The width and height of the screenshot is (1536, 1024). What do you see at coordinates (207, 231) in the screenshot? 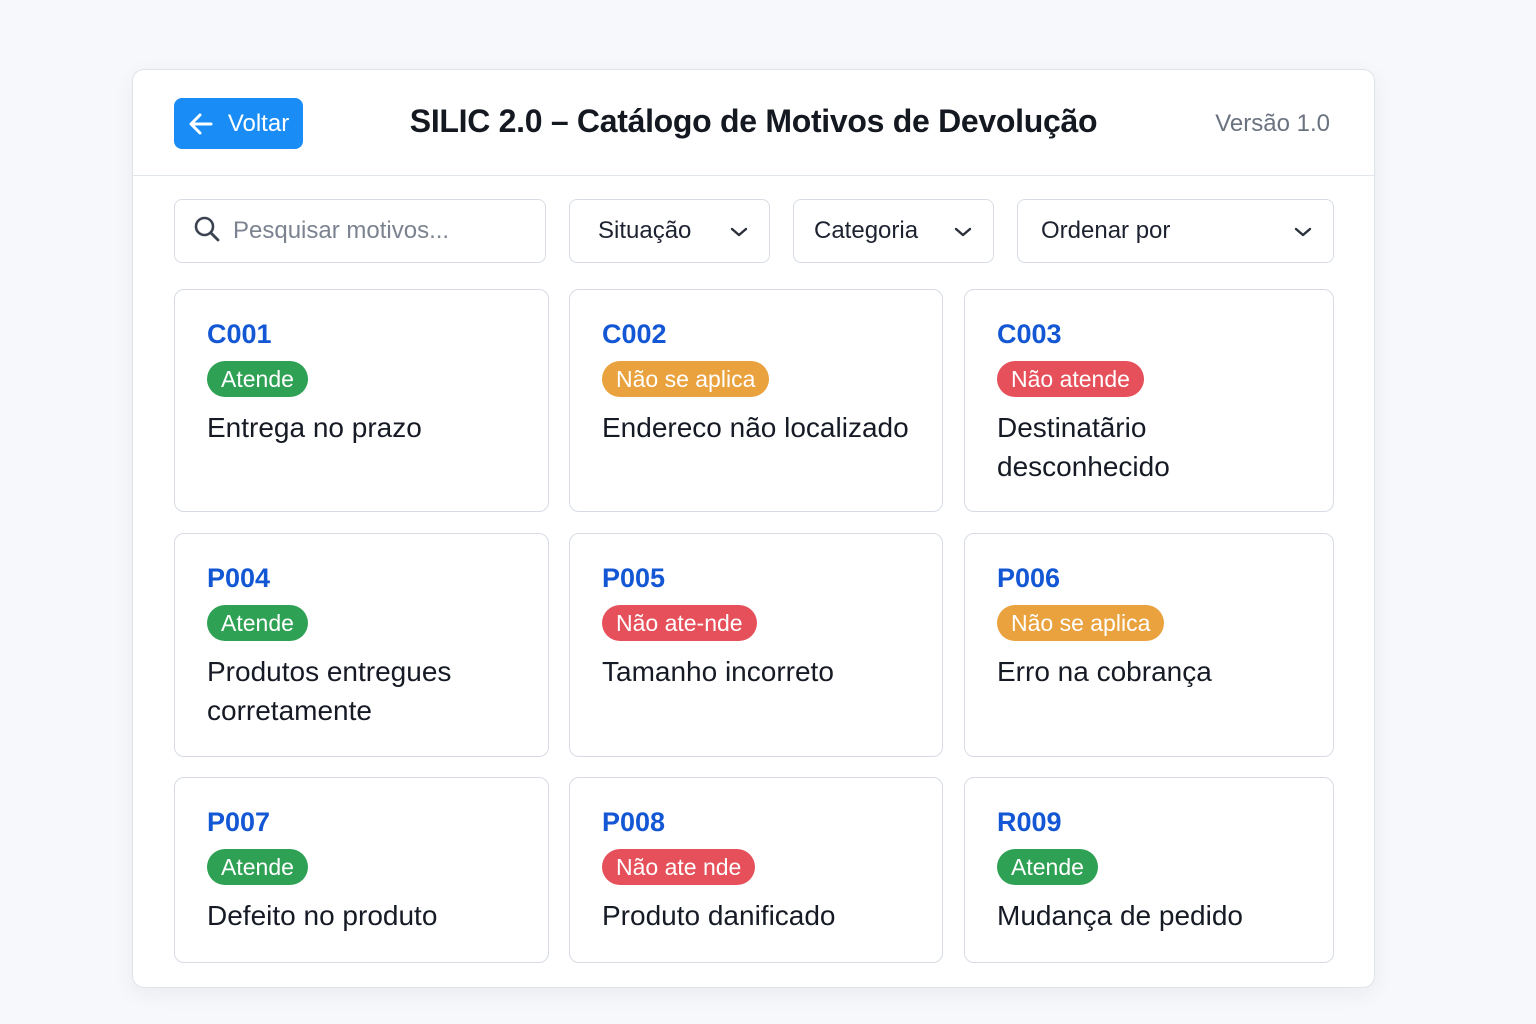
I see `search-icon` at bounding box center [207, 231].